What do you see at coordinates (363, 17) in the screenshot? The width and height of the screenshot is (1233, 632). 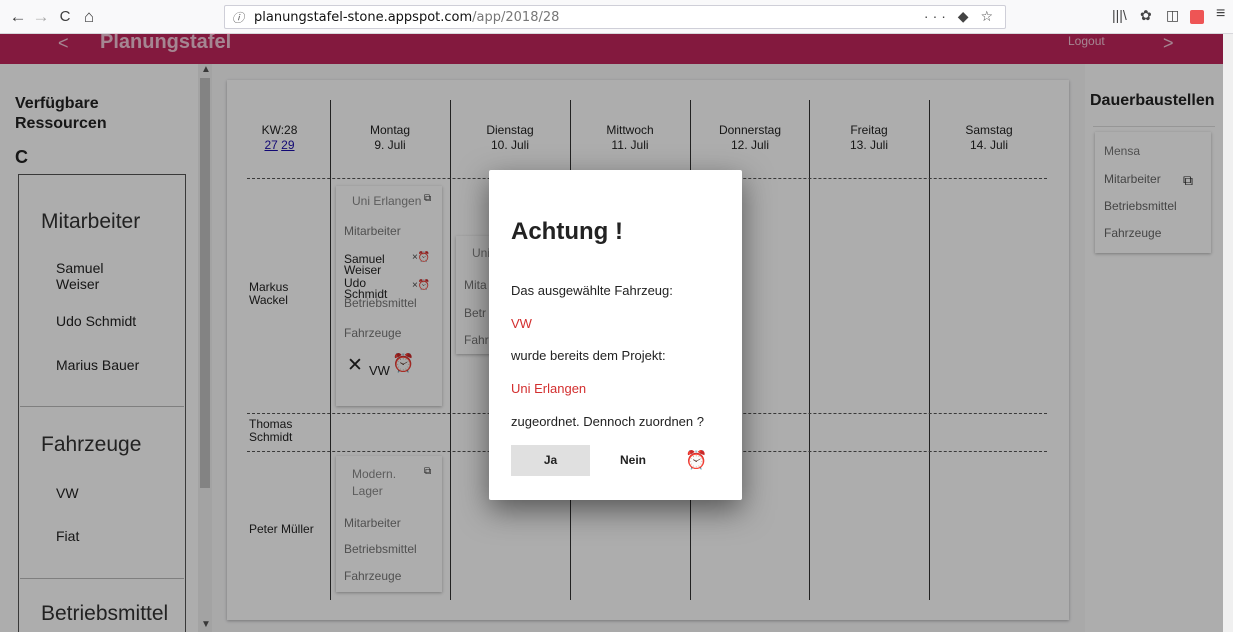 I see `url-host: planungstafel-stone.appspot.com` at bounding box center [363, 17].